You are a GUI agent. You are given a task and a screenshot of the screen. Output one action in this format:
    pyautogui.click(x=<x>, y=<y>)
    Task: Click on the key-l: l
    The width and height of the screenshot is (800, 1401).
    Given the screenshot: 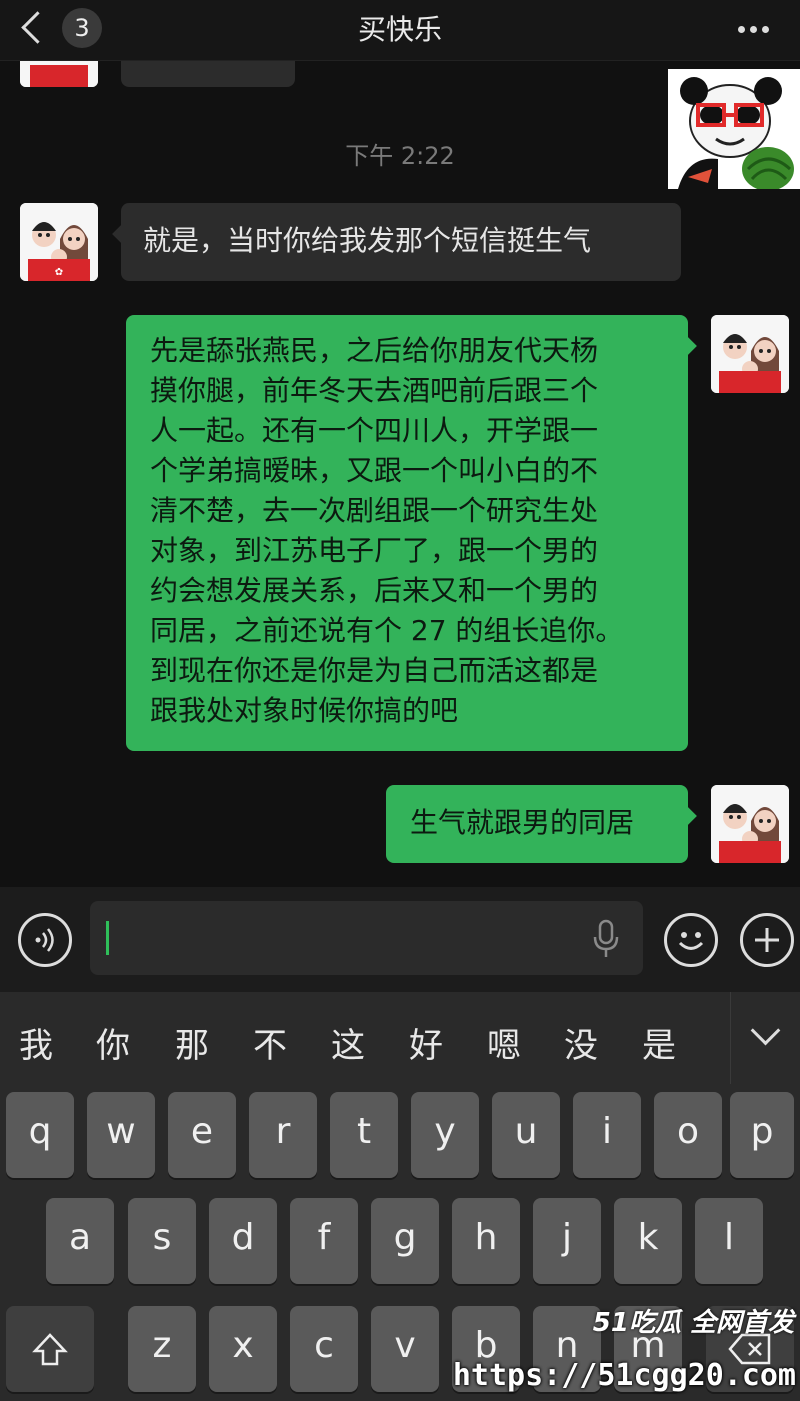 What is the action you would take?
    pyautogui.click(x=729, y=1241)
    